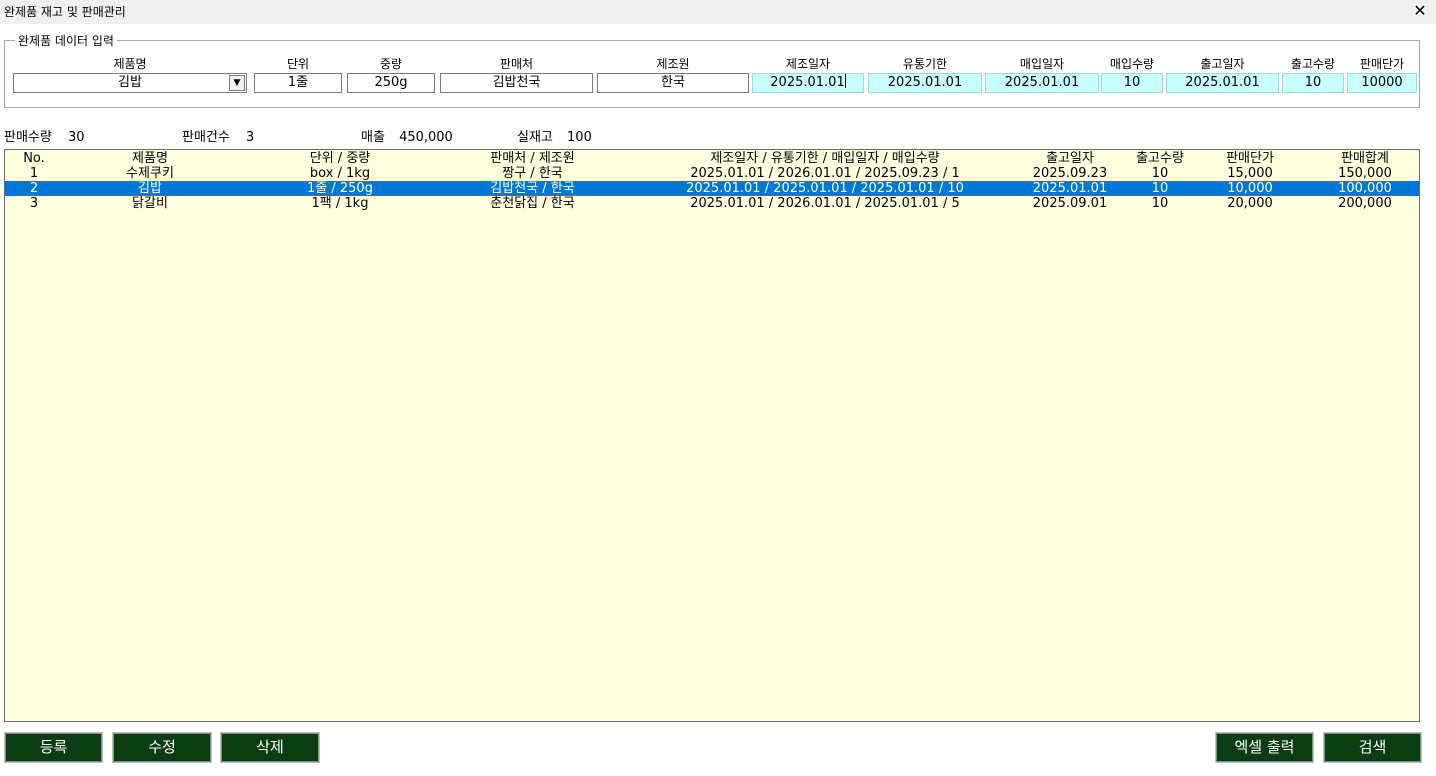 This screenshot has height=776, width=1436. I want to click on revenue-value: 450,000, so click(426, 137).